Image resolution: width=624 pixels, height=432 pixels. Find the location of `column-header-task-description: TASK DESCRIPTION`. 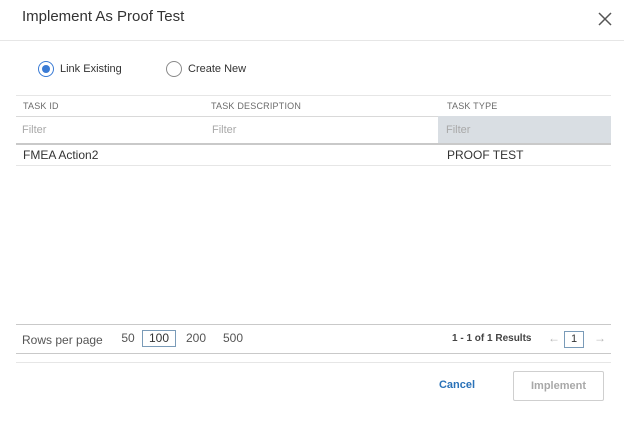

column-header-task-description: TASK DESCRIPTION is located at coordinates (256, 106).